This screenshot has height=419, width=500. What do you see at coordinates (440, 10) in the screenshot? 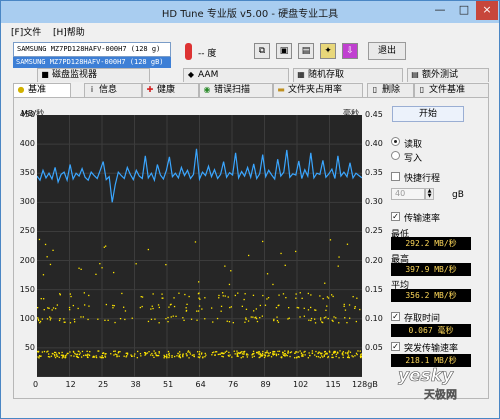
I see `minimize-button: —` at bounding box center [440, 10].